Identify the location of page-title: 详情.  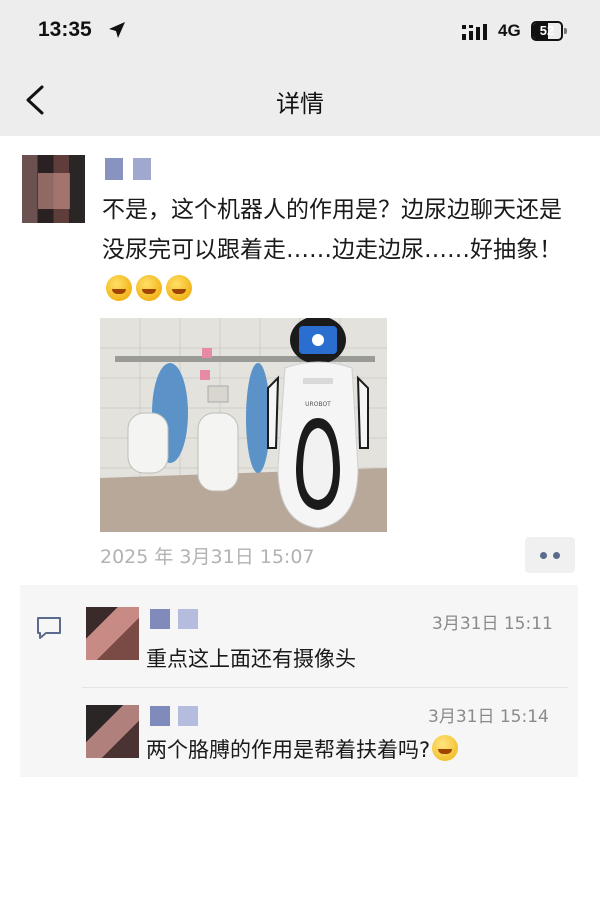
(300, 104).